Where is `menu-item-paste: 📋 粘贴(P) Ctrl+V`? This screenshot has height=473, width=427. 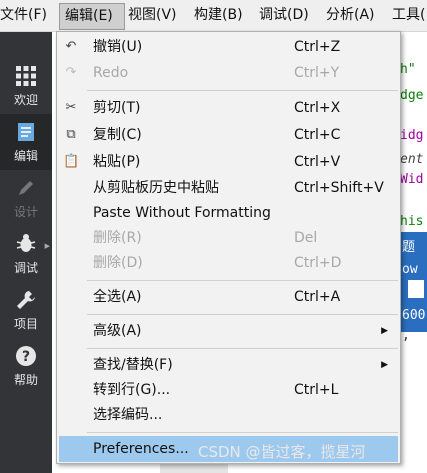
menu-item-paste: 📋 粘贴(P) Ctrl+V is located at coordinates (228, 162).